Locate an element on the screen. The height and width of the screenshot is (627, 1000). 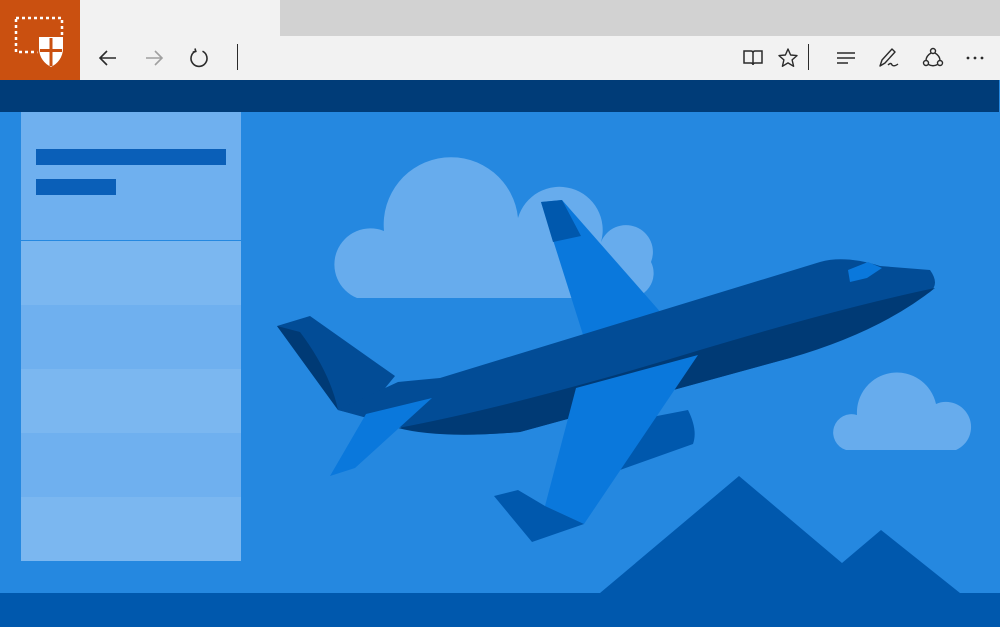
forward-button is located at coordinates (154, 58).